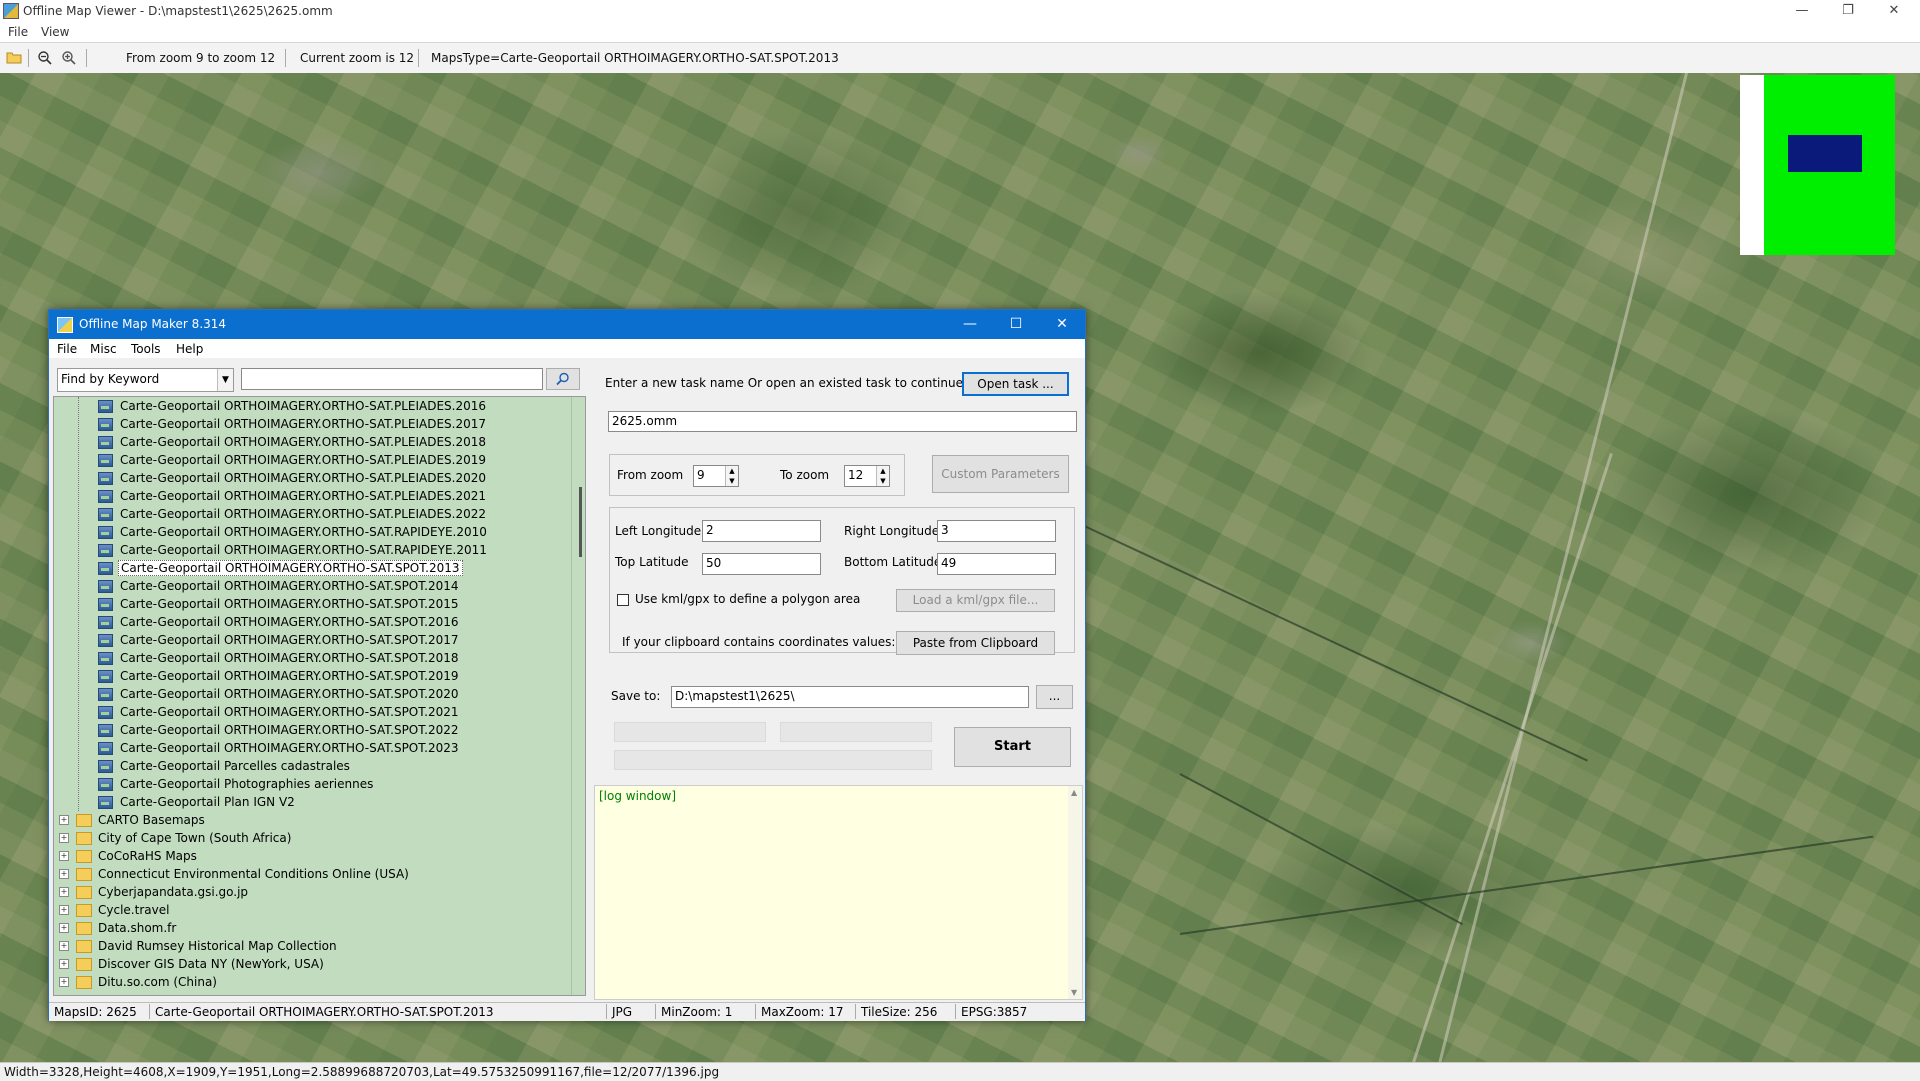 The height and width of the screenshot is (1081, 1920). What do you see at coordinates (55, 32) in the screenshot?
I see `menu-view: View` at bounding box center [55, 32].